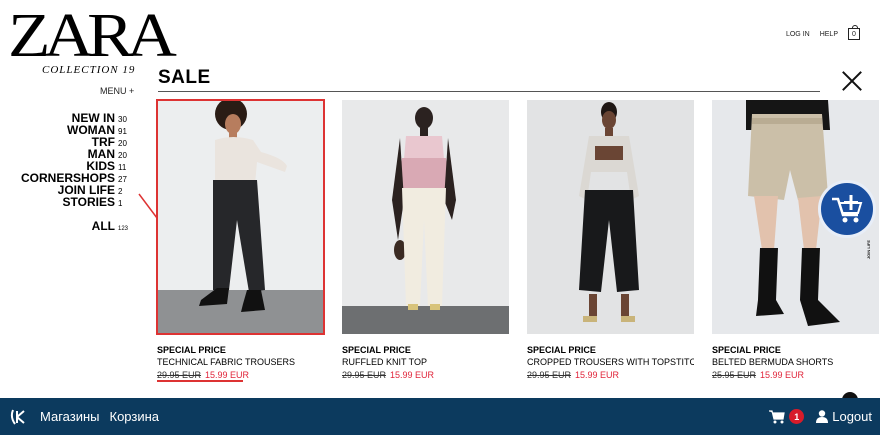  Describe the element at coordinates (797, 416) in the screenshot. I see `cart-count-badge: 1` at that location.